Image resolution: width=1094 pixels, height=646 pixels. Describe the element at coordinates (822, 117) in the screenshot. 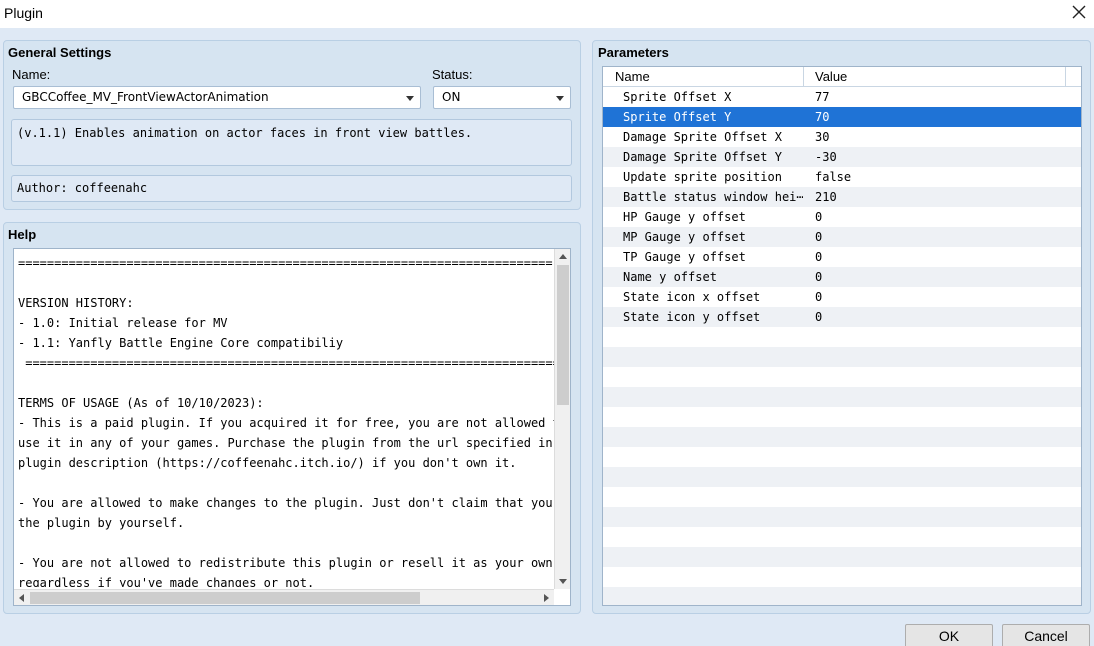

I see `parameter-value: 70` at that location.